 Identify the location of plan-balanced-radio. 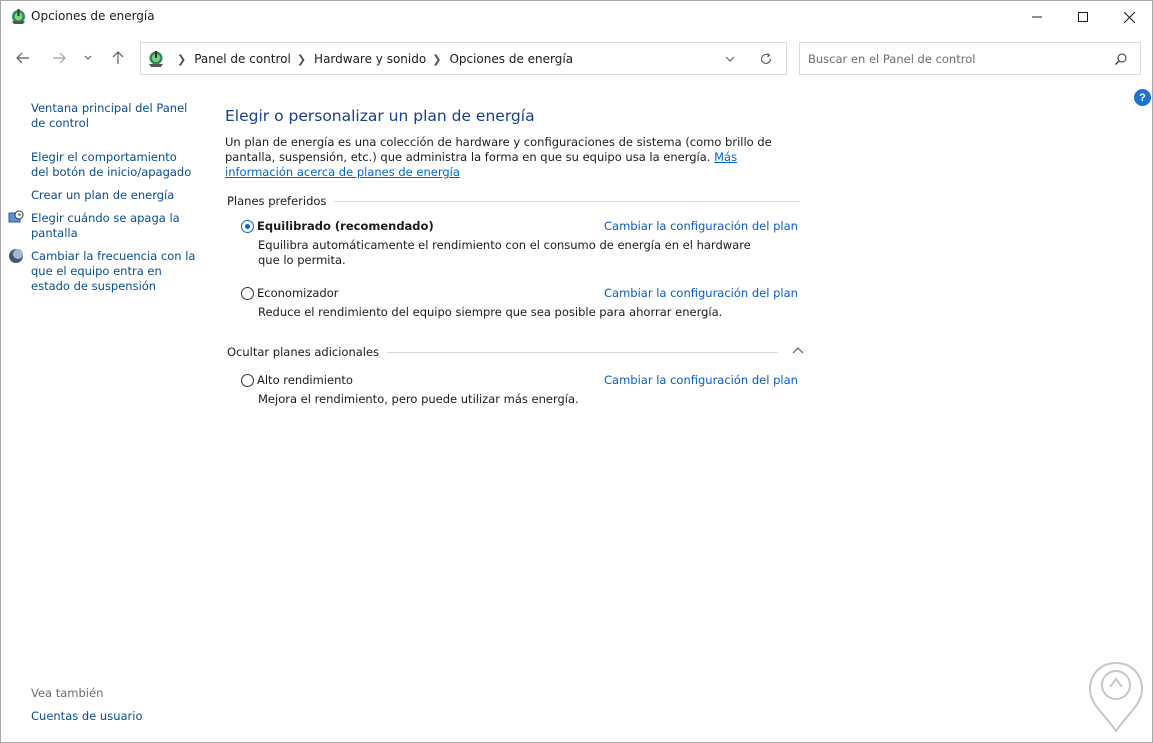
(247, 226).